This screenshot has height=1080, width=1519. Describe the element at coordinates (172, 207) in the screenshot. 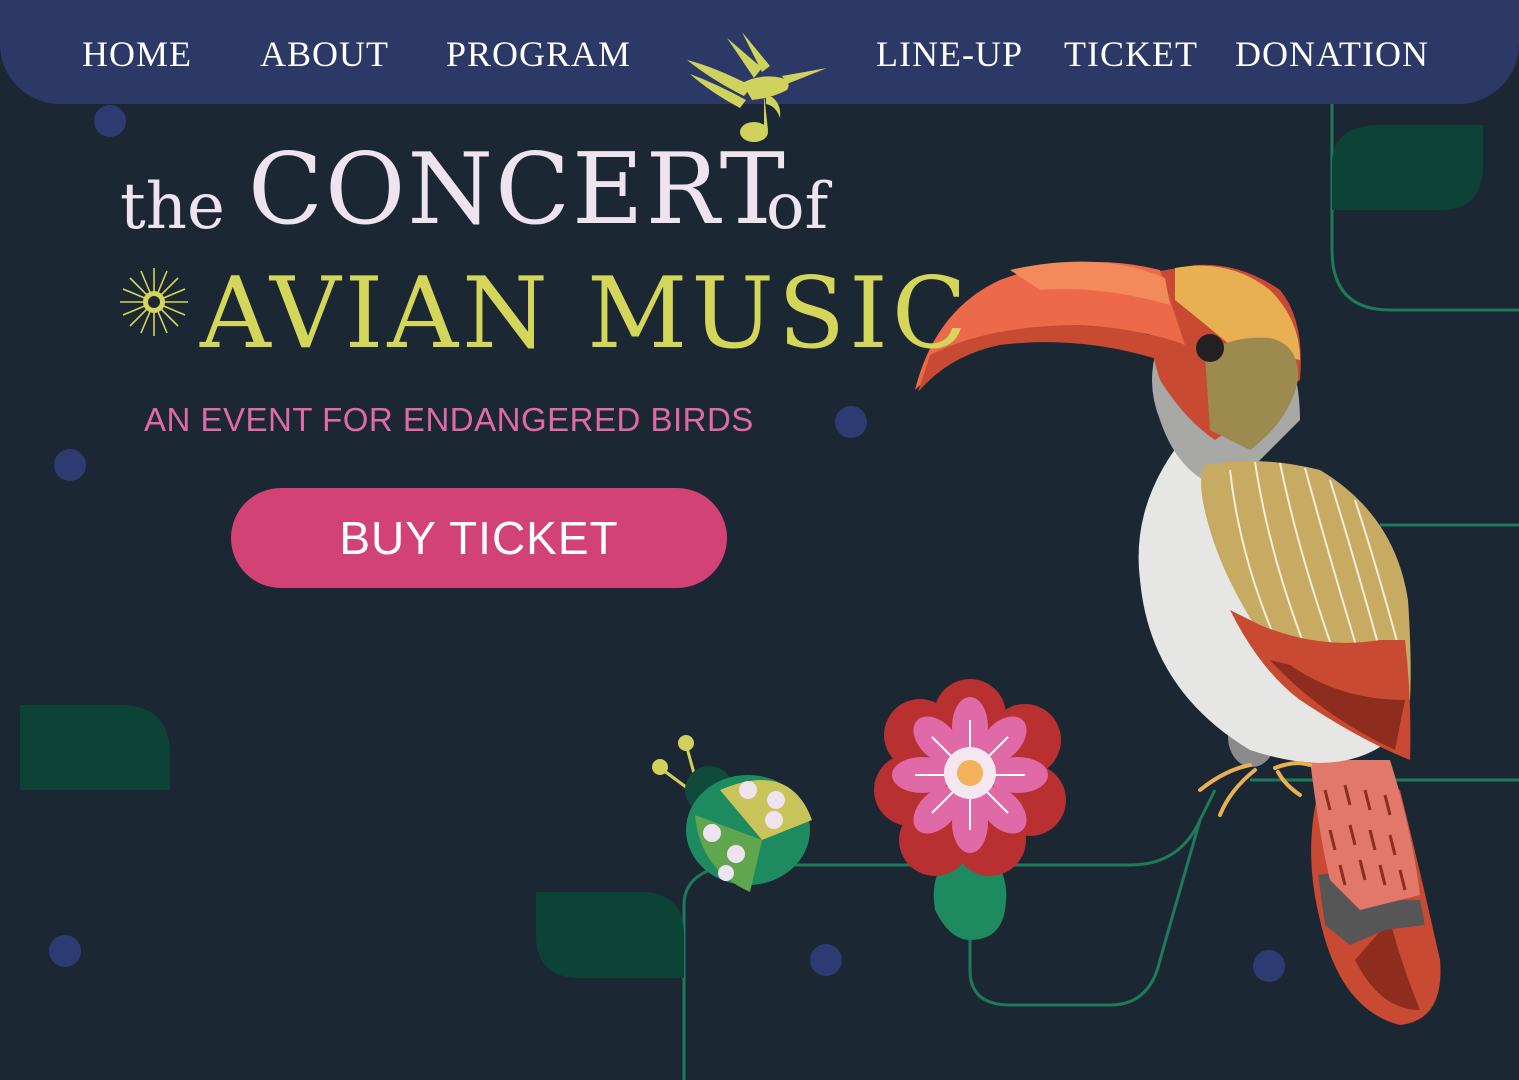

I see `title-the: the` at that location.